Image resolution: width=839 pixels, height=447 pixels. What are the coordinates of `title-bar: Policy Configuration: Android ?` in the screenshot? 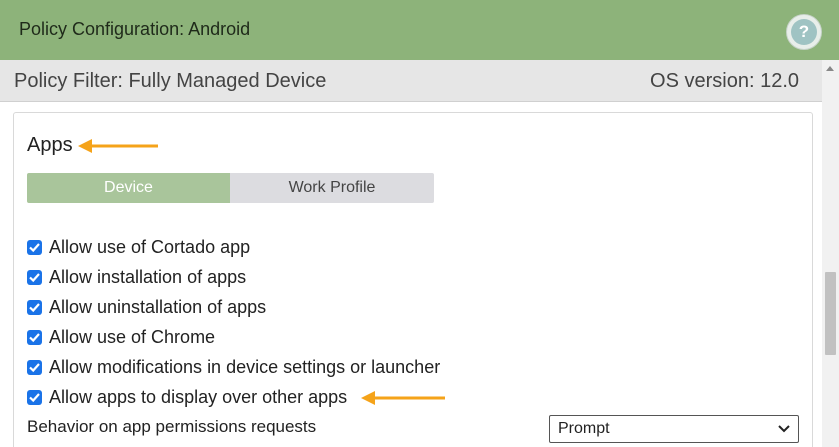 It's located at (419, 30).